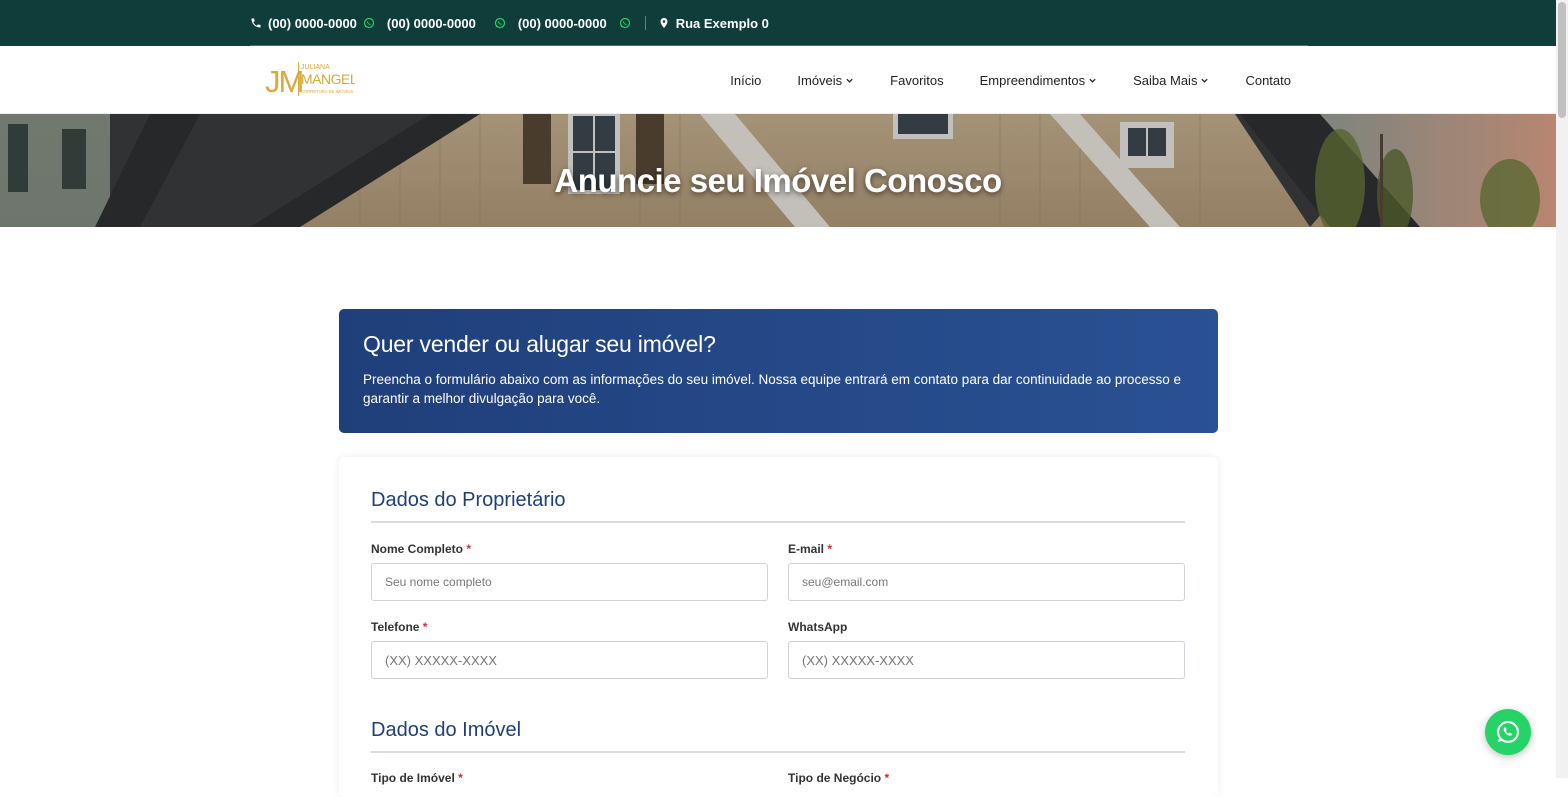 This screenshot has height=797, width=1568. Describe the element at coordinates (256, 23) in the screenshot. I see `phone-icon` at that location.